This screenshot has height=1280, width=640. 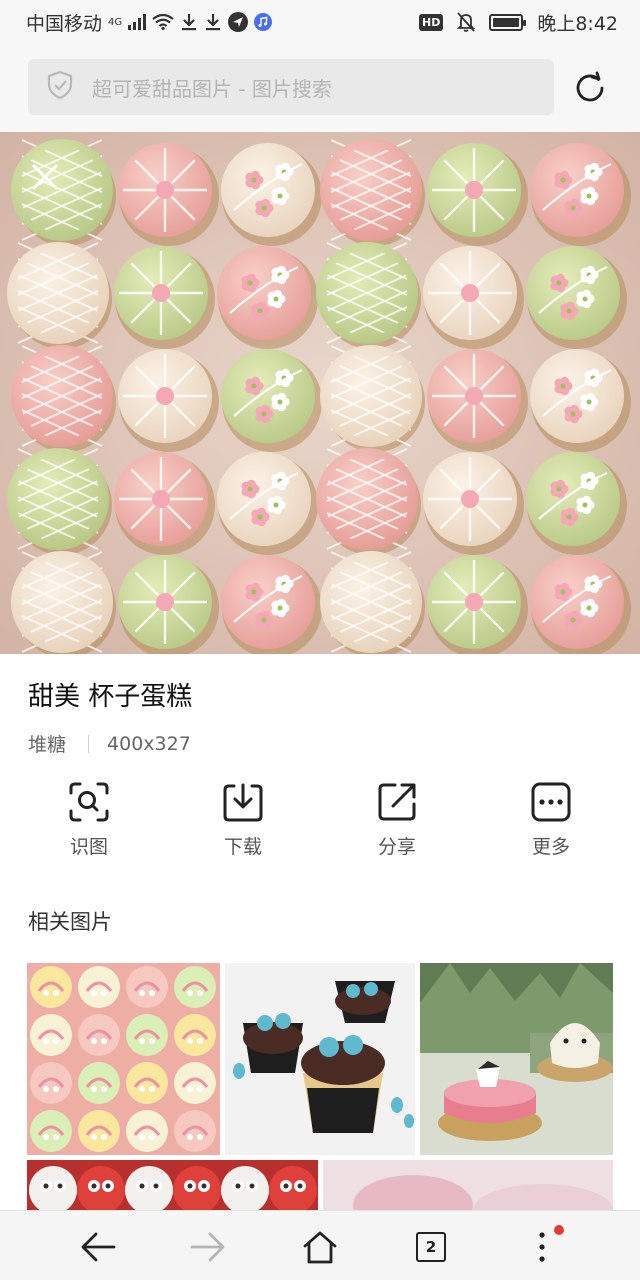 I want to click on share-icon, so click(x=397, y=802).